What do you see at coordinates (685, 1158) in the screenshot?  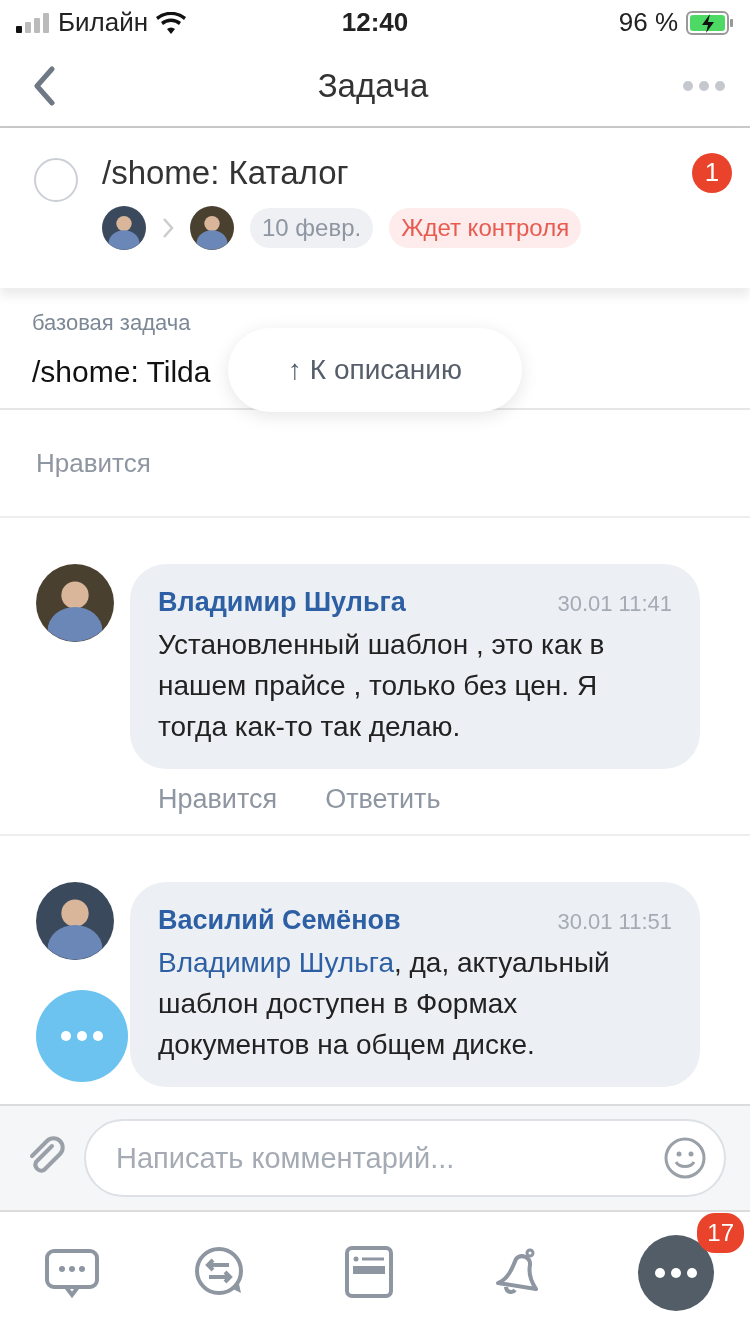 I see `emoji-icon` at bounding box center [685, 1158].